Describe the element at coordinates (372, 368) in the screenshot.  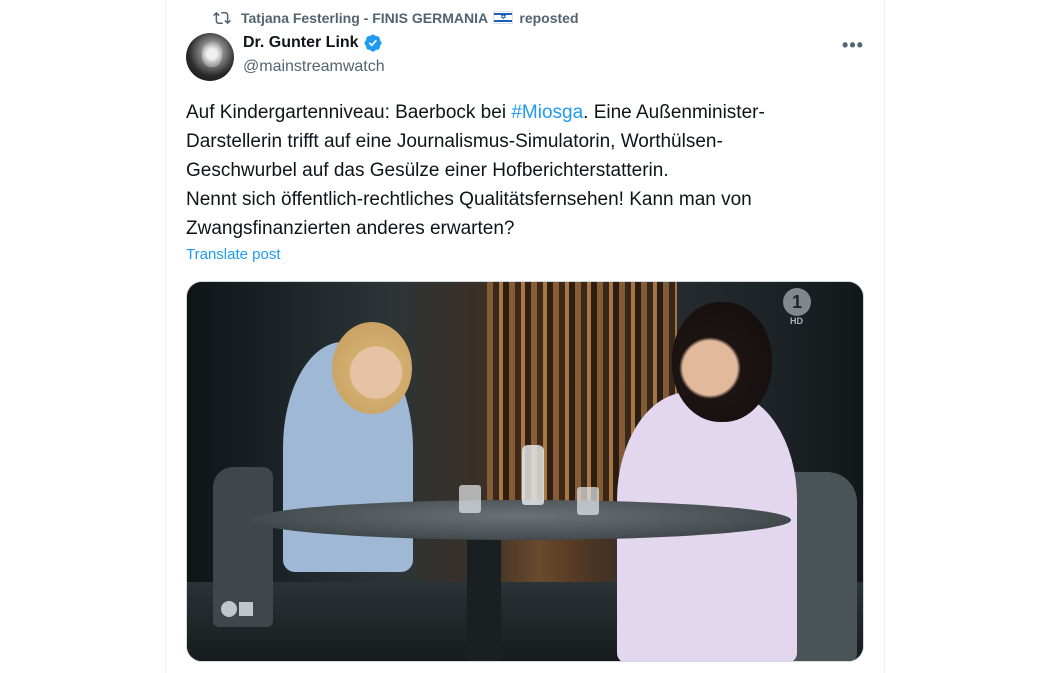
I see `host-head` at that location.